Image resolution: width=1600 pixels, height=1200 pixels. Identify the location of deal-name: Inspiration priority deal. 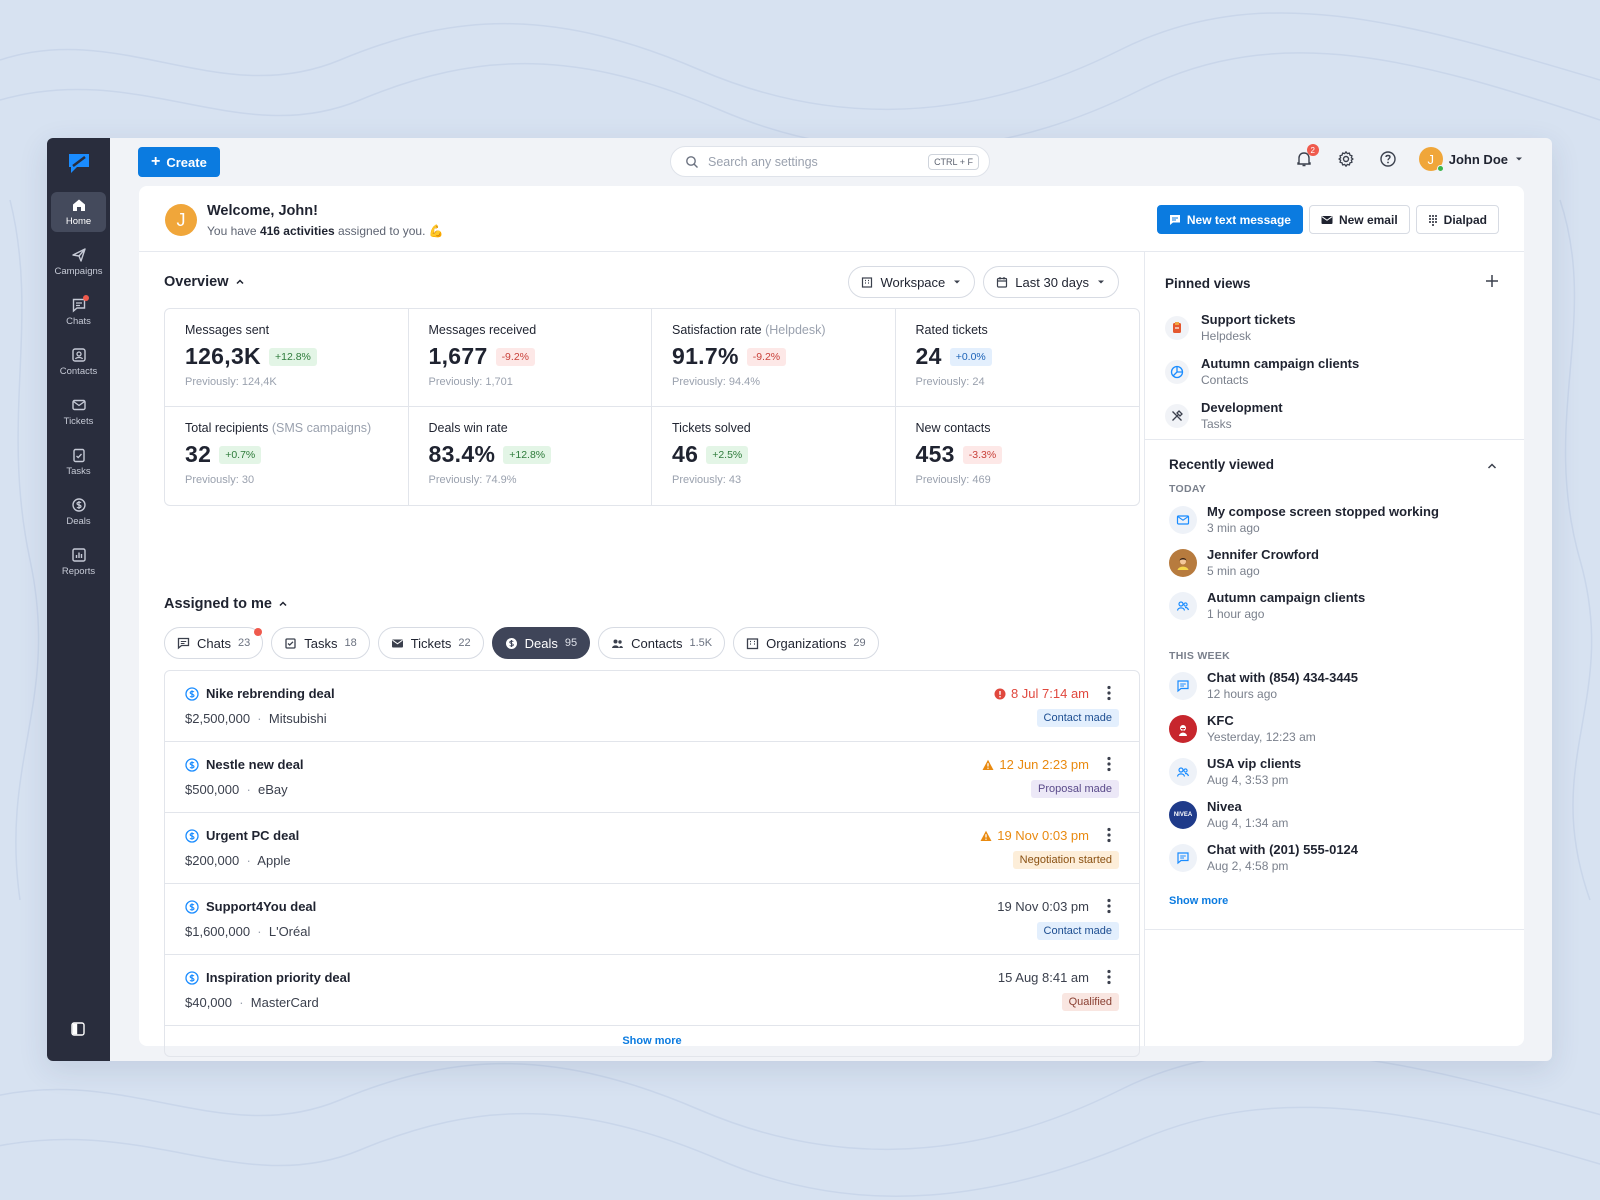
(267, 977).